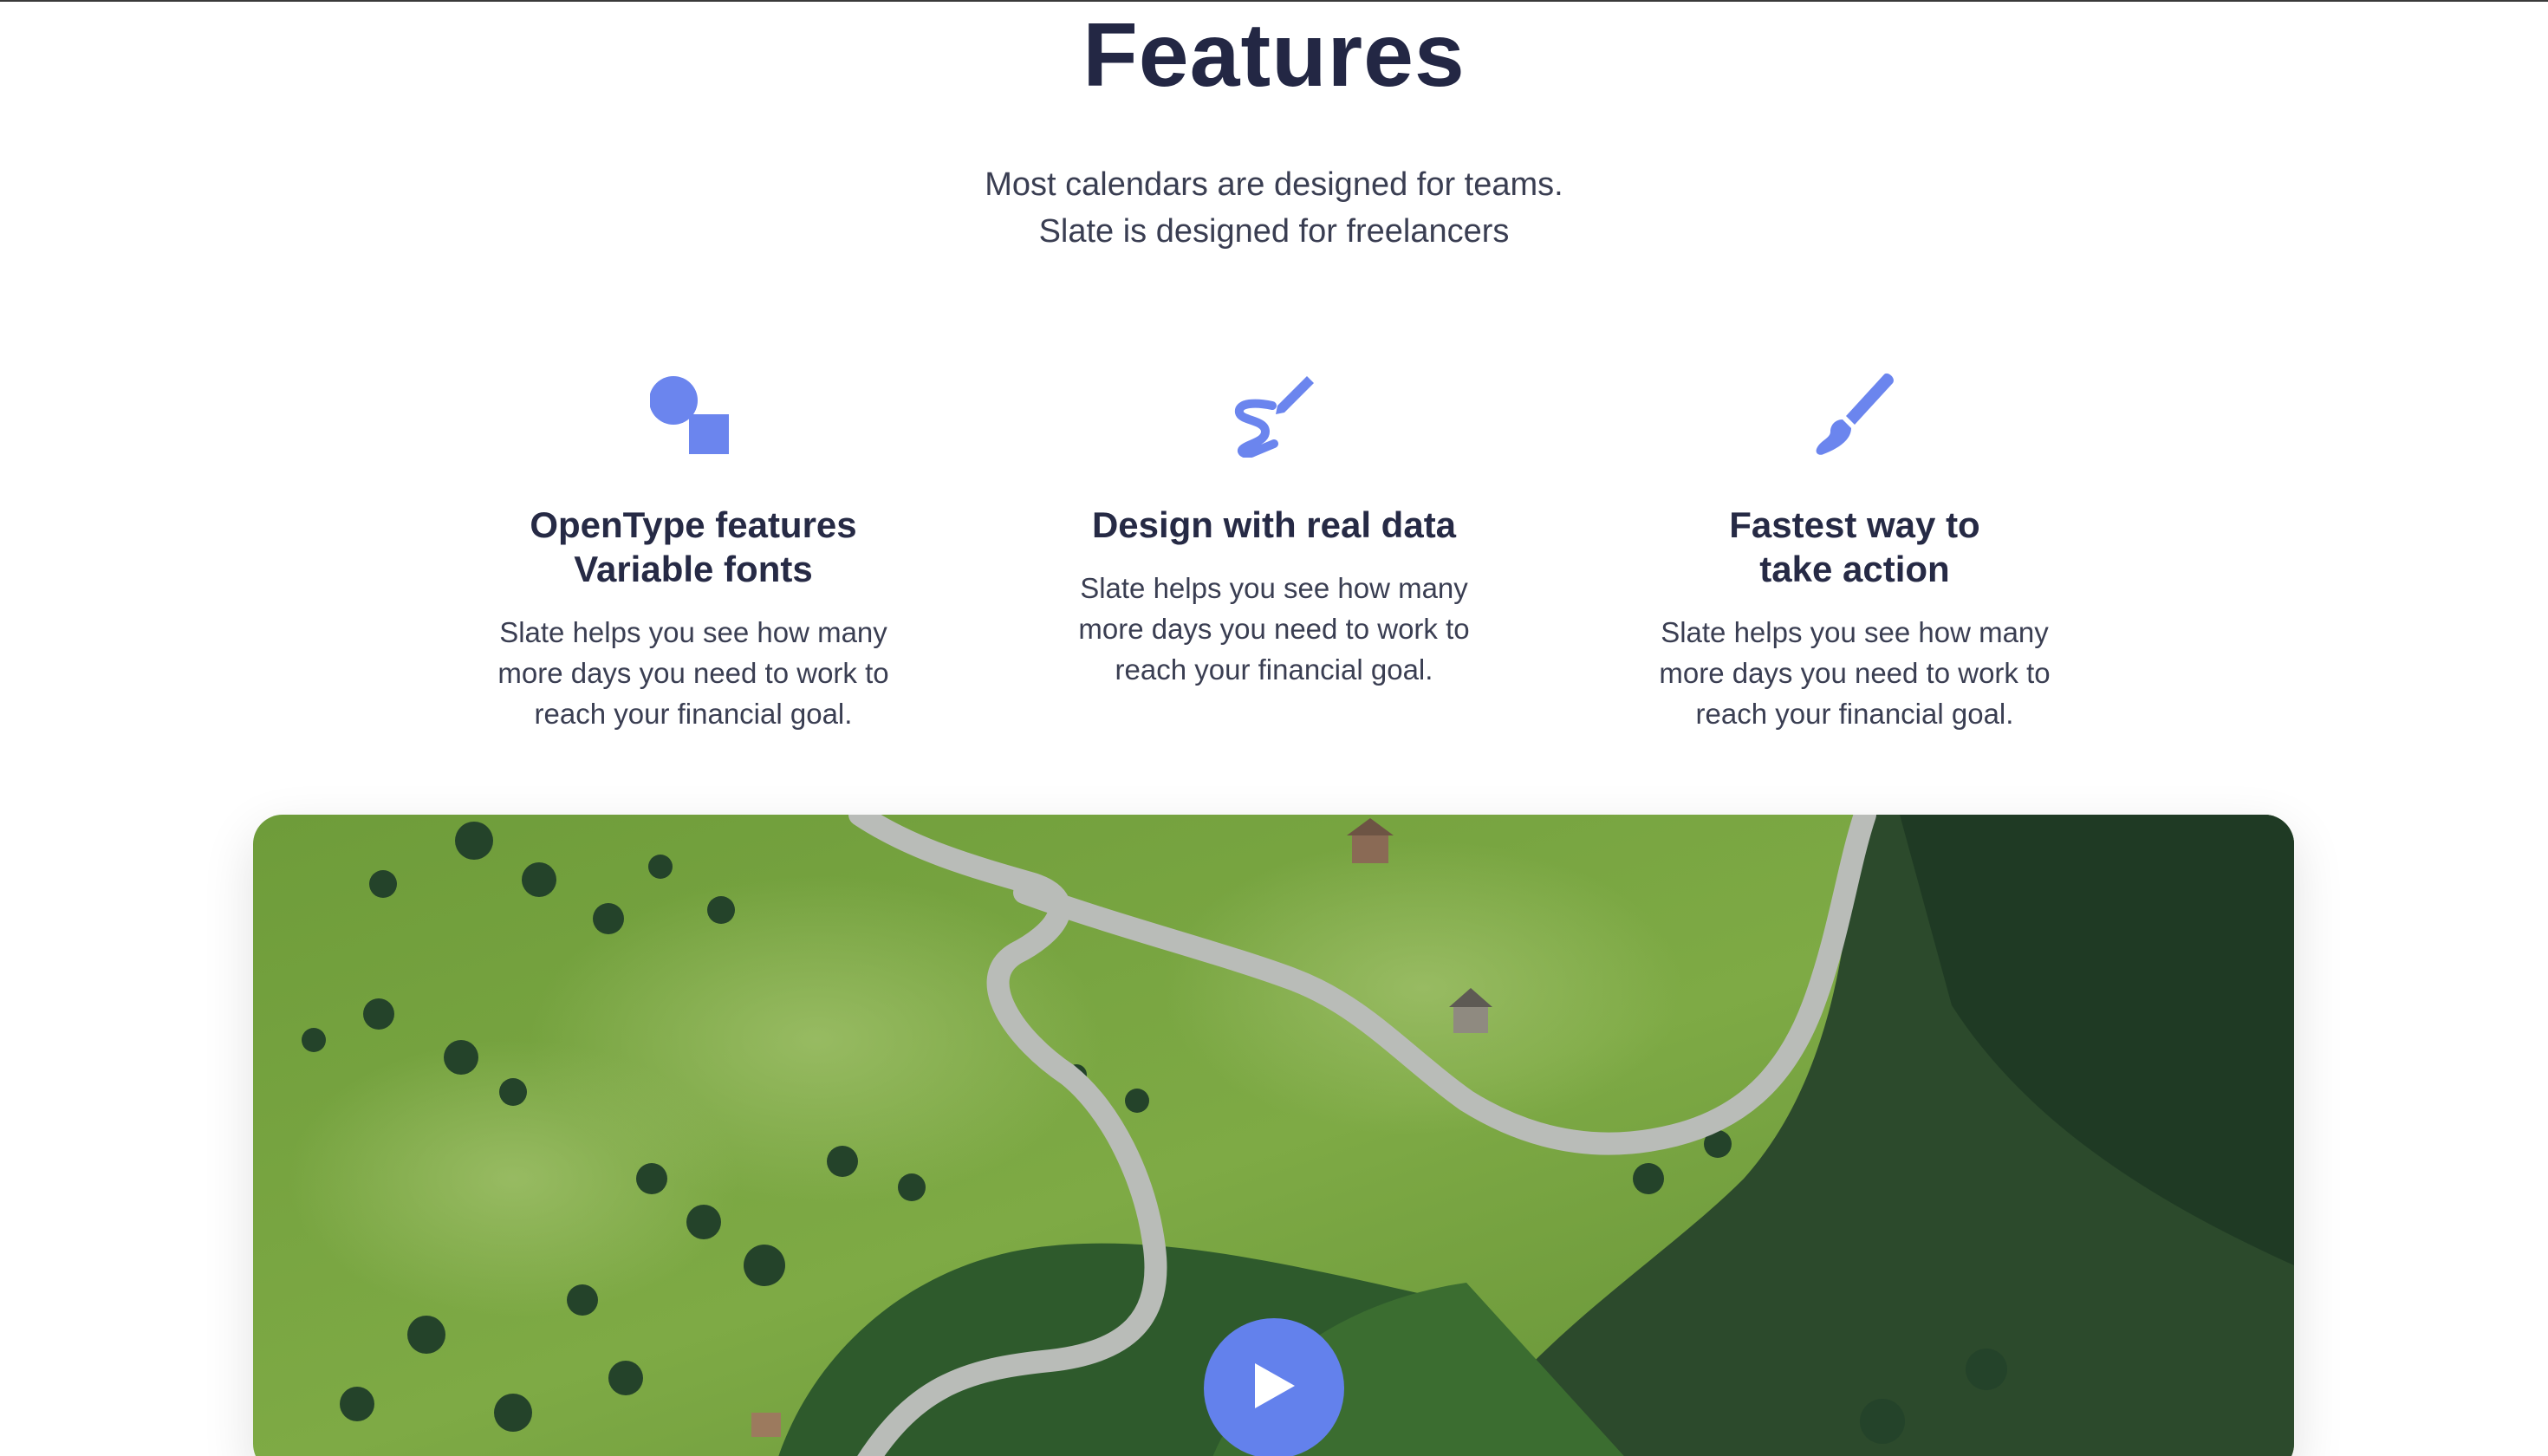 The image size is (2548, 1456). What do you see at coordinates (1274, 417) in the screenshot?
I see `pen-squiggle-icon` at bounding box center [1274, 417].